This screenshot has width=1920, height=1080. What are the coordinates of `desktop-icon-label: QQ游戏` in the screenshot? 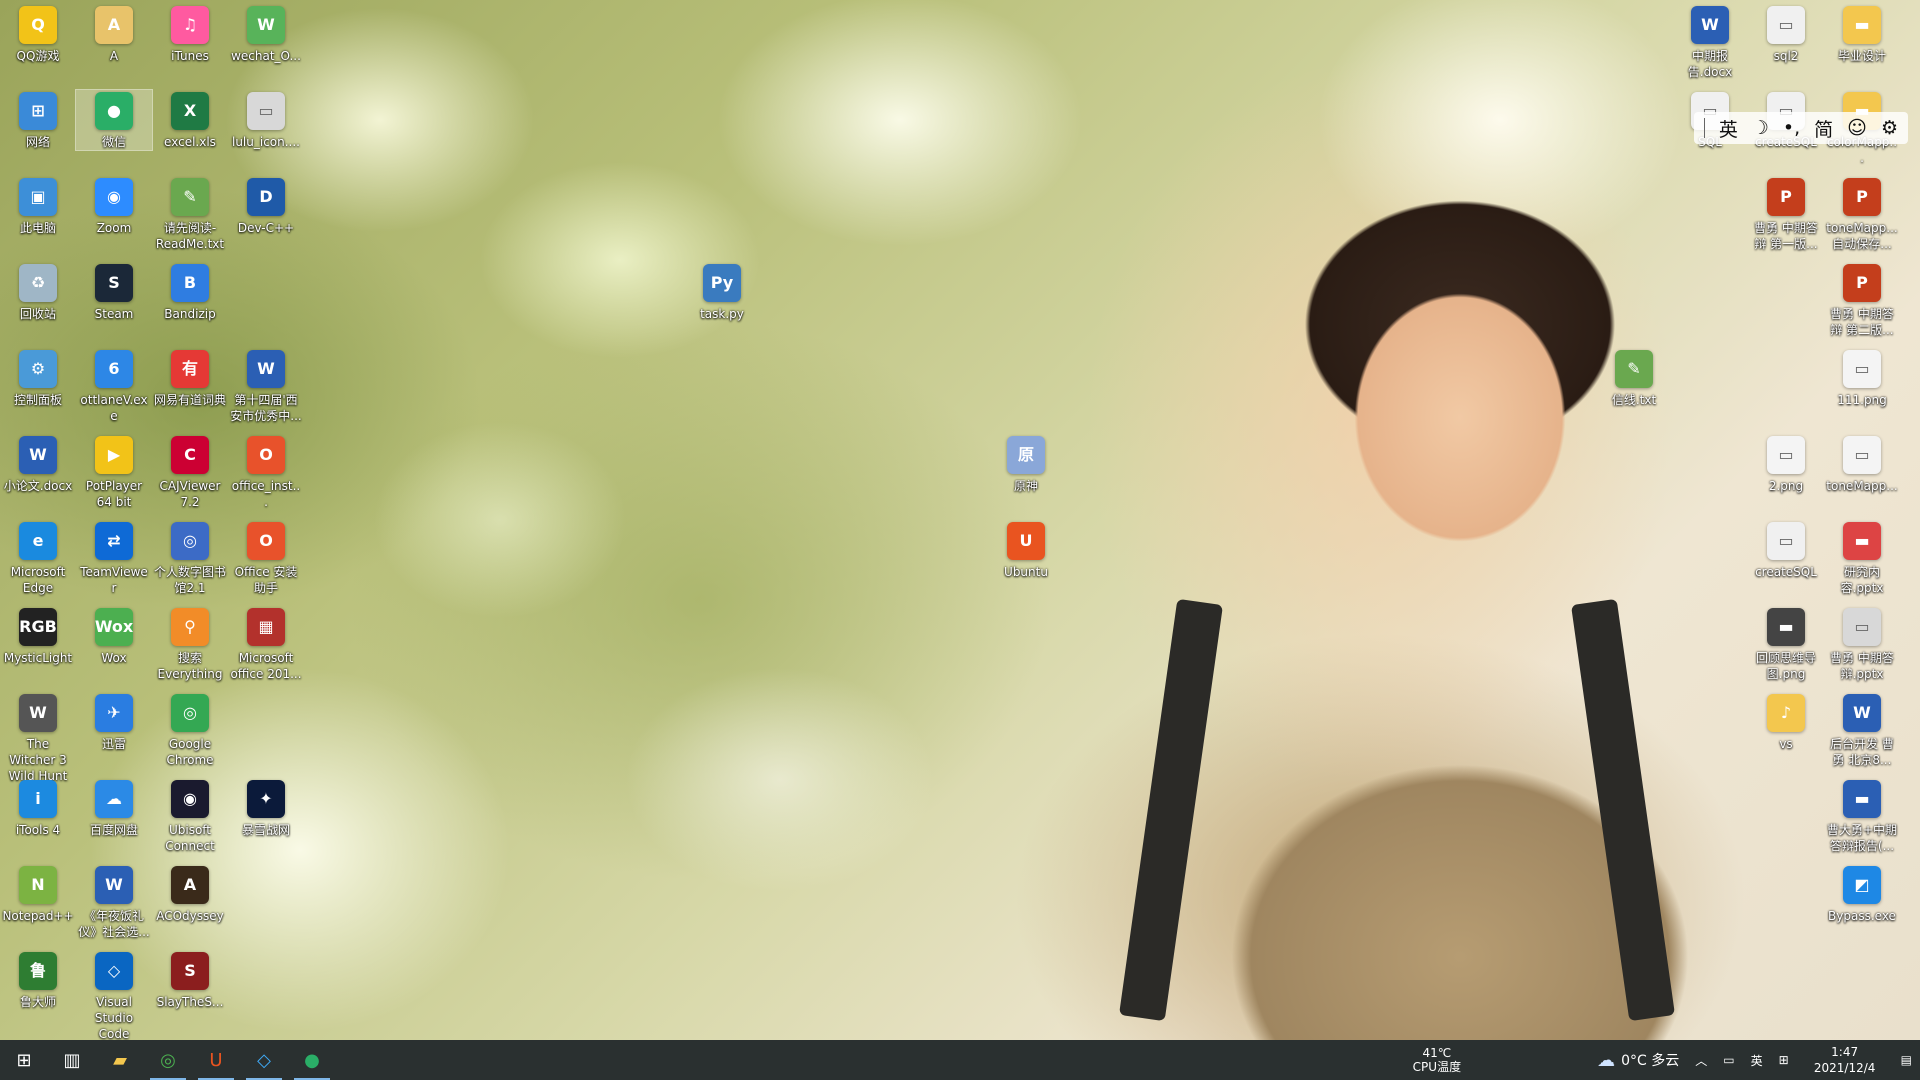 It's located at (38, 56).